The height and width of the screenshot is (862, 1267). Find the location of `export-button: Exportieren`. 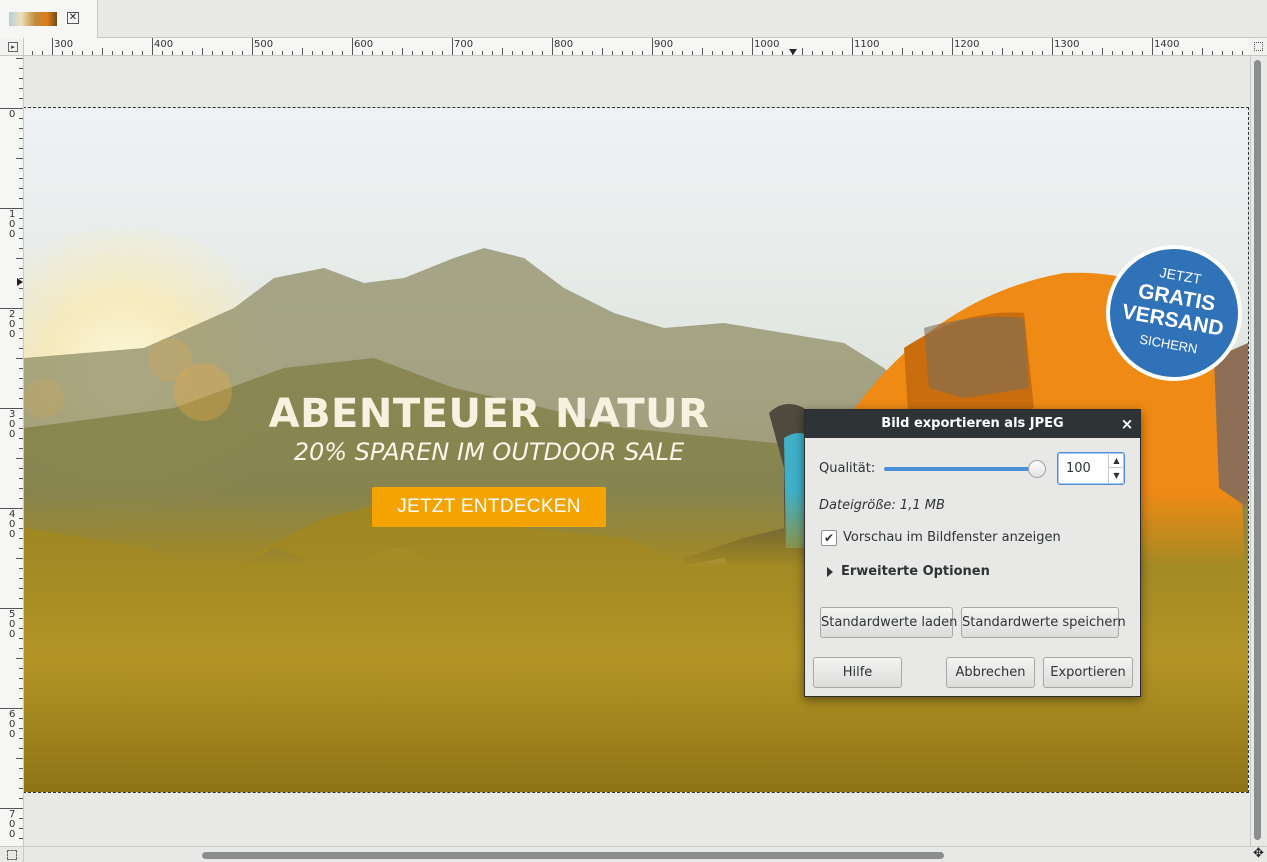

export-button: Exportieren is located at coordinates (1088, 672).